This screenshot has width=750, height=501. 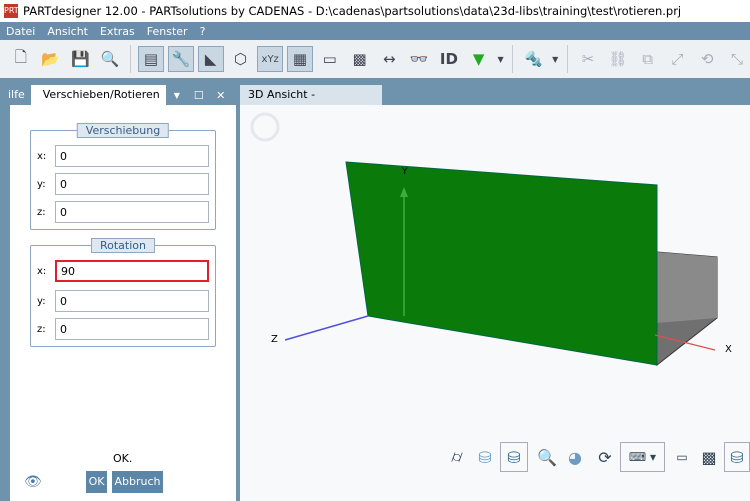 I want to click on menu-datei: Datei, so click(x=20, y=31).